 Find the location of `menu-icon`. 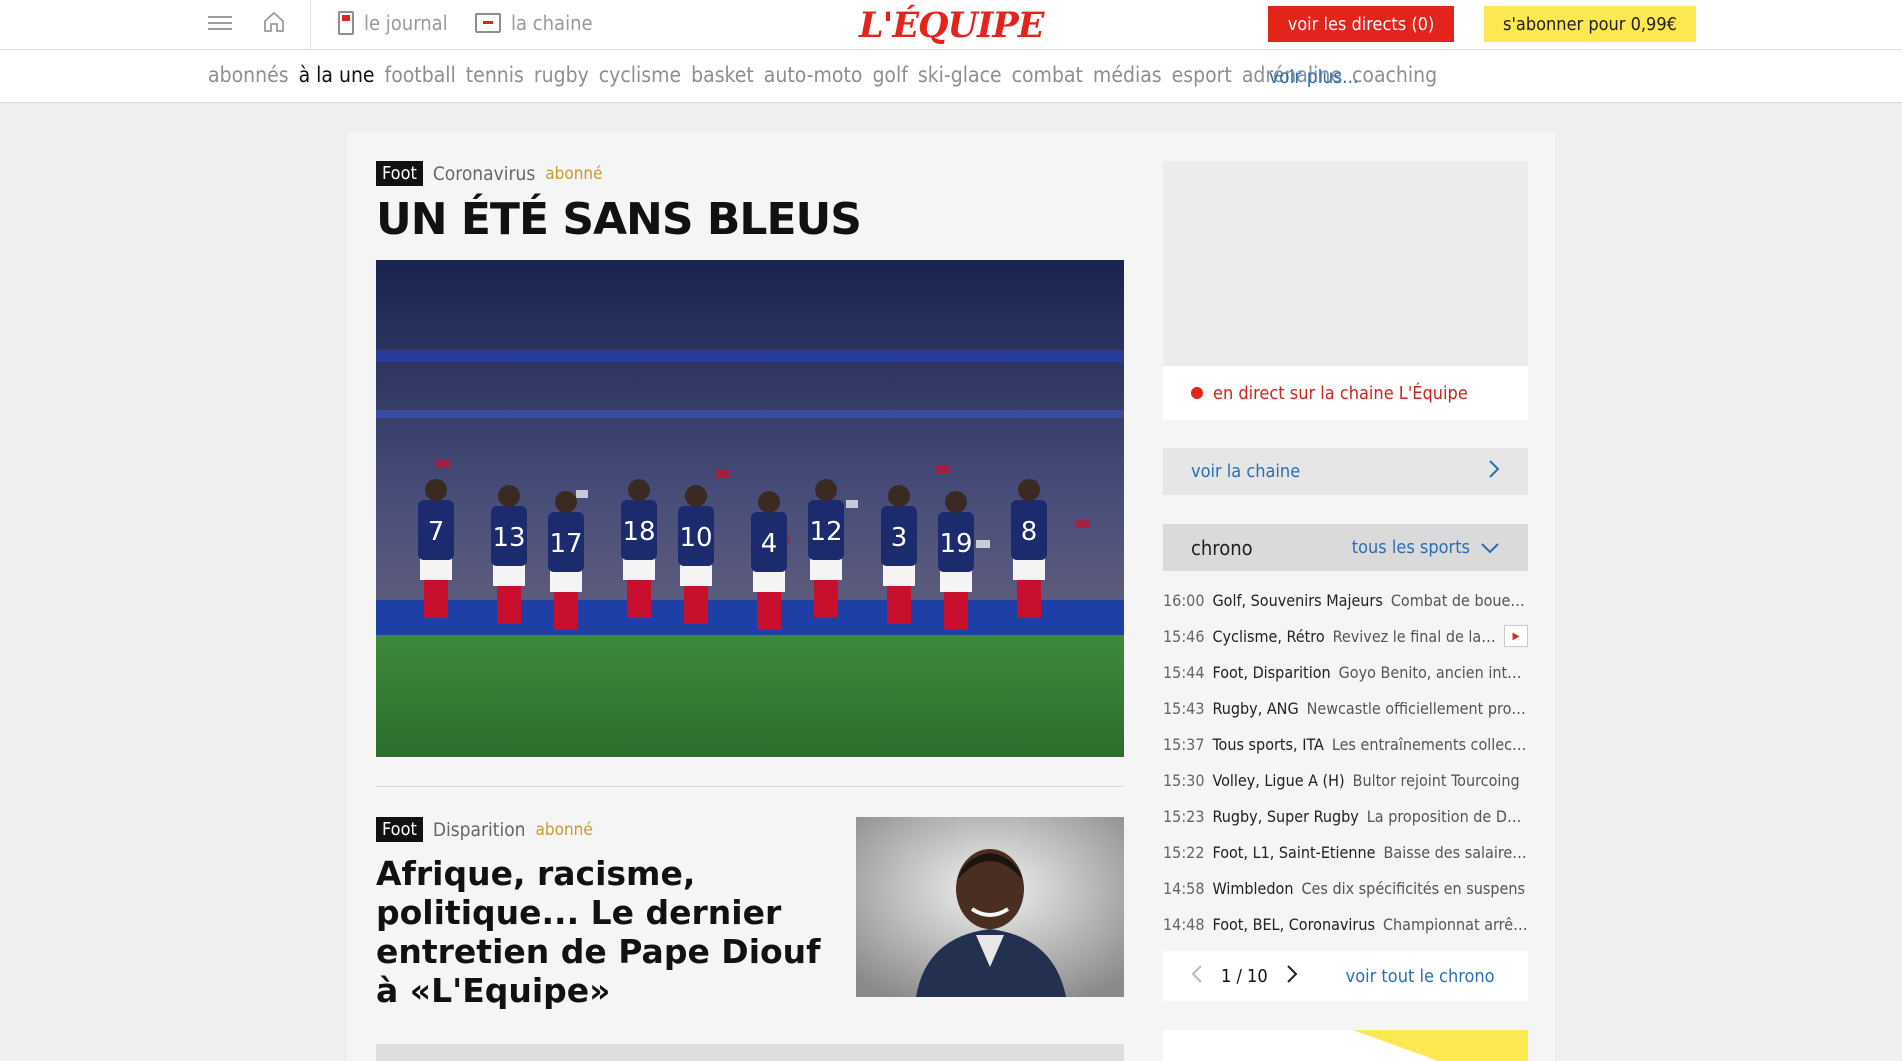

menu-icon is located at coordinates (220, 23).